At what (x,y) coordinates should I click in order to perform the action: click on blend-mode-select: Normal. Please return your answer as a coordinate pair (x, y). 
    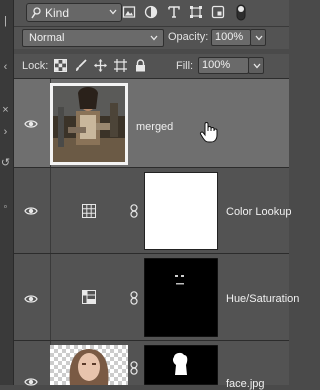
    Looking at the image, I should click on (93, 38).